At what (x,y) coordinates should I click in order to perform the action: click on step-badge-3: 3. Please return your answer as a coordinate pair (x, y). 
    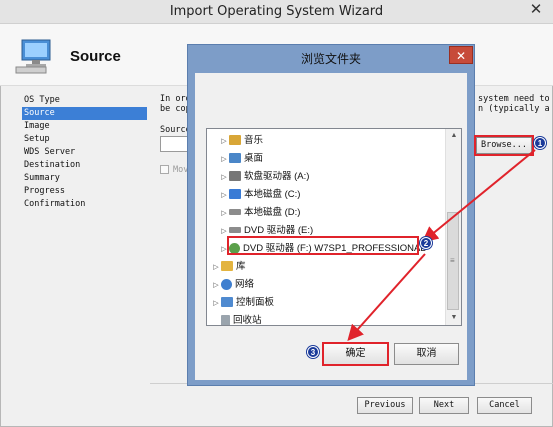
    Looking at the image, I should click on (313, 352).